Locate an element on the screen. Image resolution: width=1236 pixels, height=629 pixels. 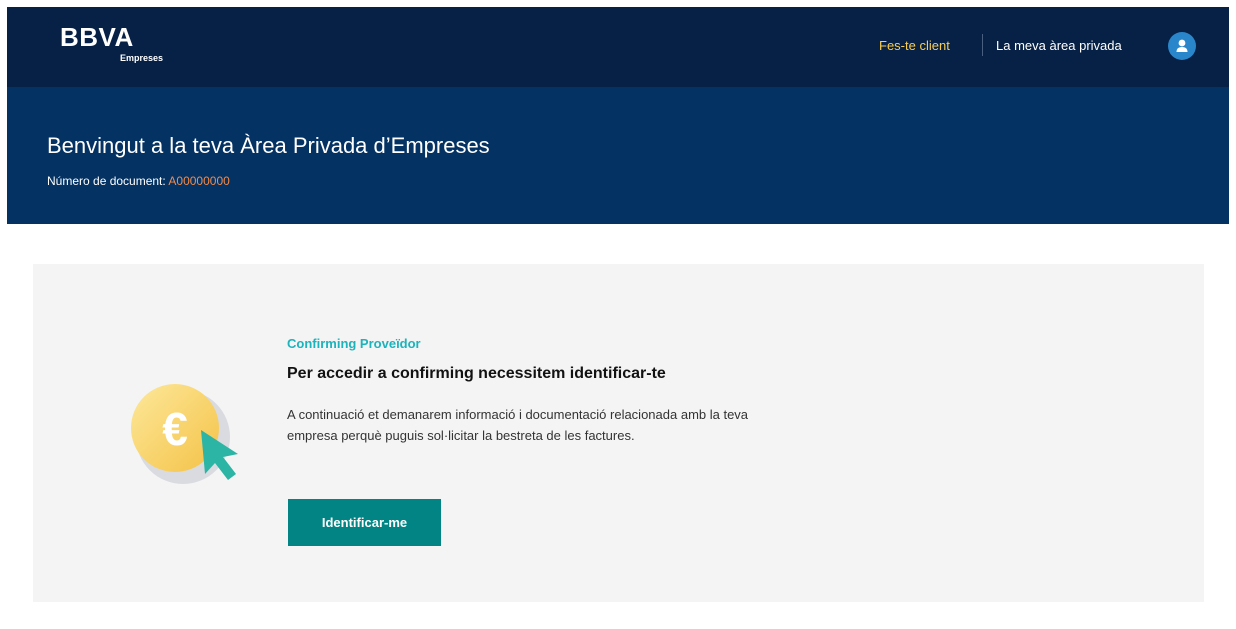
bbva-logo: BBVA Empreses is located at coordinates (111, 43).